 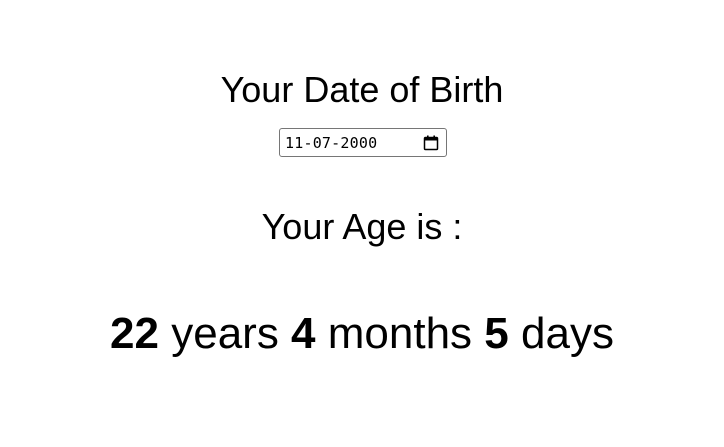 What do you see at coordinates (303, 333) in the screenshot?
I see `months-value: 4` at bounding box center [303, 333].